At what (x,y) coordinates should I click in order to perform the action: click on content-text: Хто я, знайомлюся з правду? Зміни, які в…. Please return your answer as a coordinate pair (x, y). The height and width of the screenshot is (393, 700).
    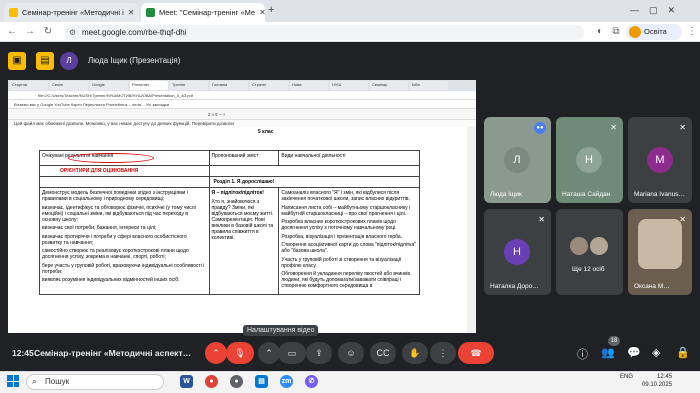
    Looking at the image, I should click on (242, 219).